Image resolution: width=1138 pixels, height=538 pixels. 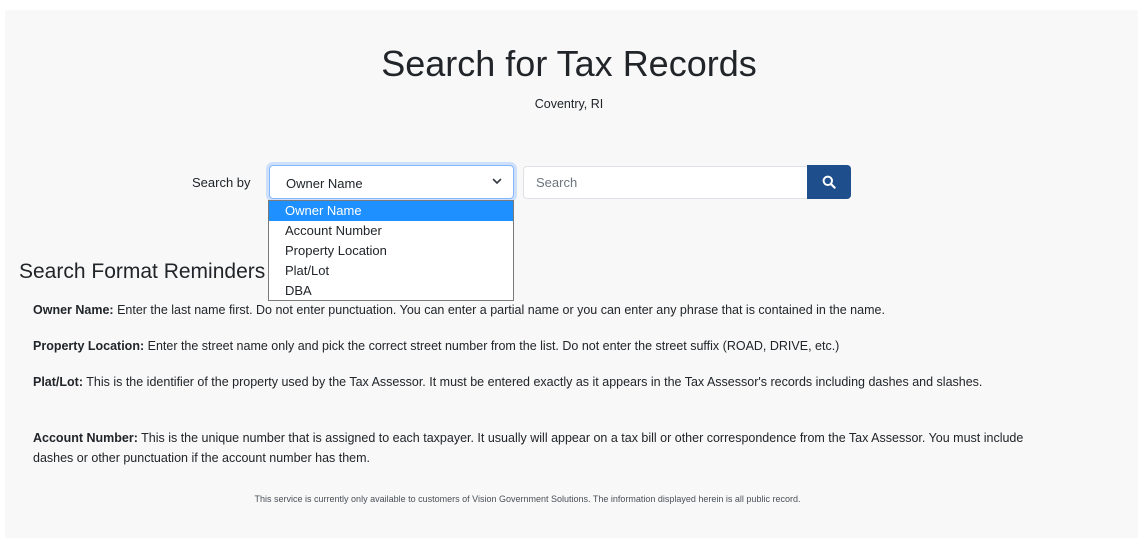 What do you see at coordinates (391, 271) in the screenshot?
I see `option-plat-lot: Plat/Lot` at bounding box center [391, 271].